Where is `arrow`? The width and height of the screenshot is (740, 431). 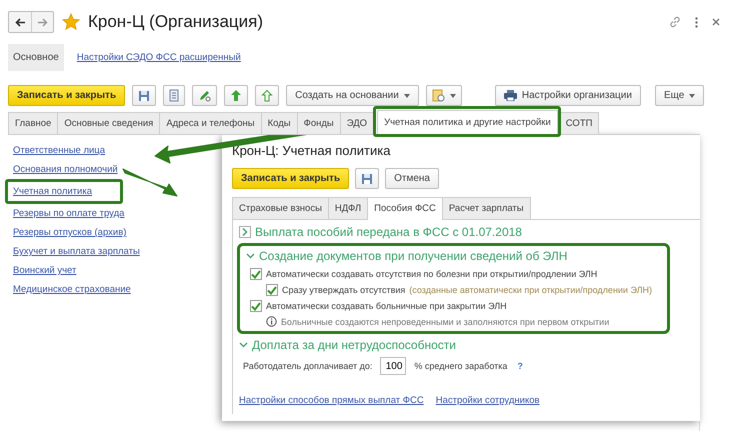 arrow is located at coordinates (150, 182).